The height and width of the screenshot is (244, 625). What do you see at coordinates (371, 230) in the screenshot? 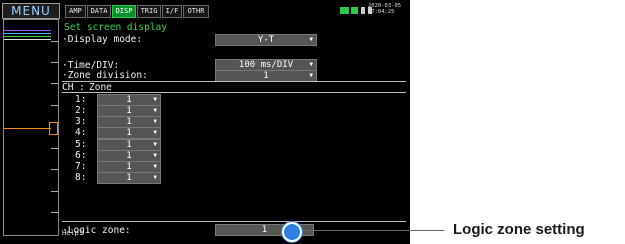
I see `callout-line` at bounding box center [371, 230].